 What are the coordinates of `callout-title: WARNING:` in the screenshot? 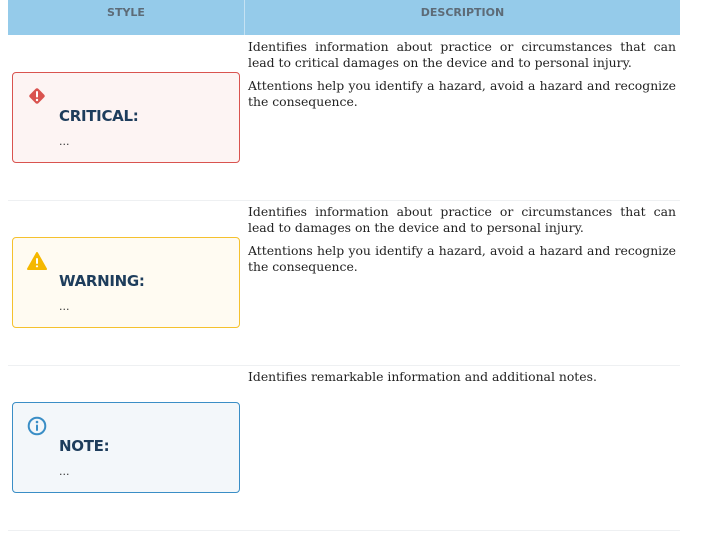 It's located at (102, 281).